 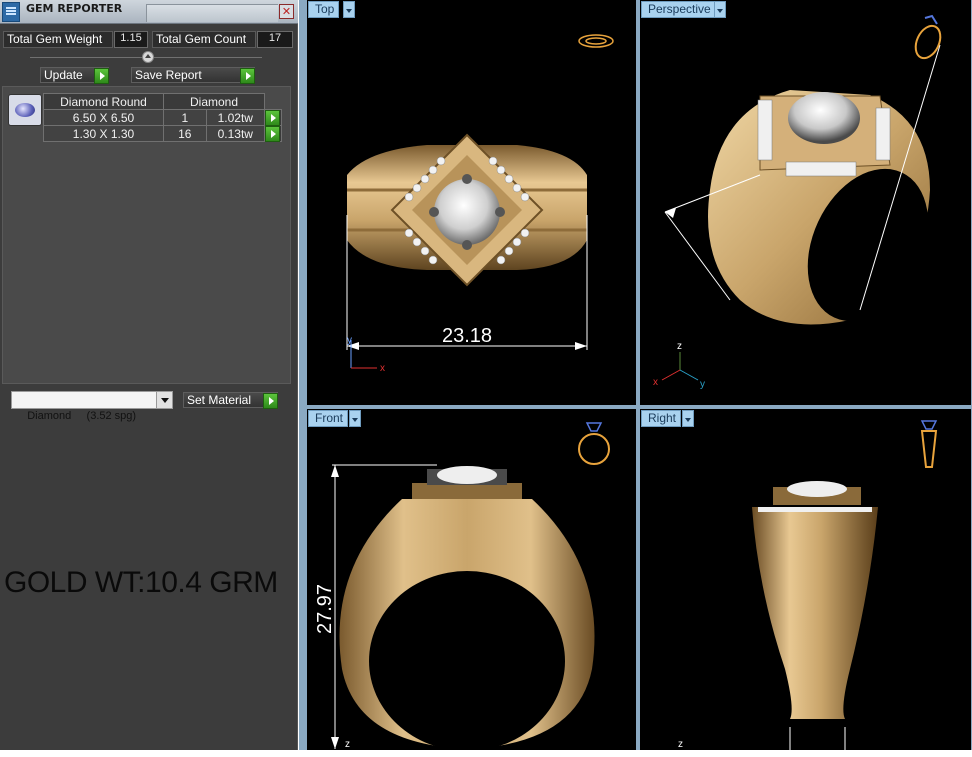 What do you see at coordinates (148, 57) in the screenshot?
I see `collapse-up-icon` at bounding box center [148, 57].